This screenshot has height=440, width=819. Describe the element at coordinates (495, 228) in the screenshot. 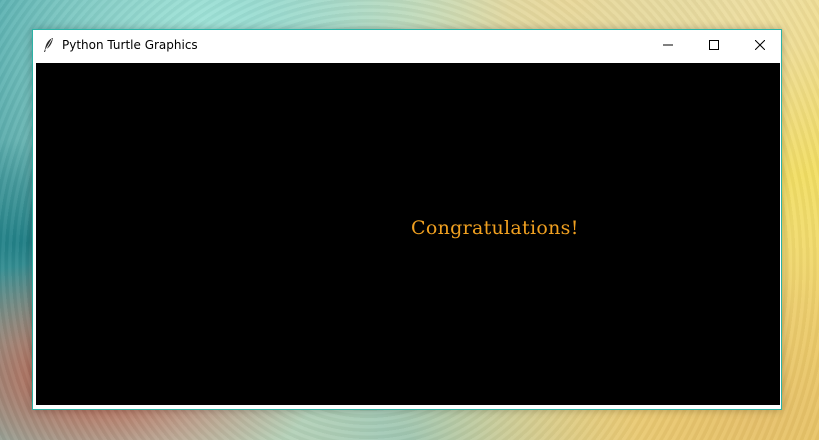

I see `congratulations-message: Congratulations!` at that location.